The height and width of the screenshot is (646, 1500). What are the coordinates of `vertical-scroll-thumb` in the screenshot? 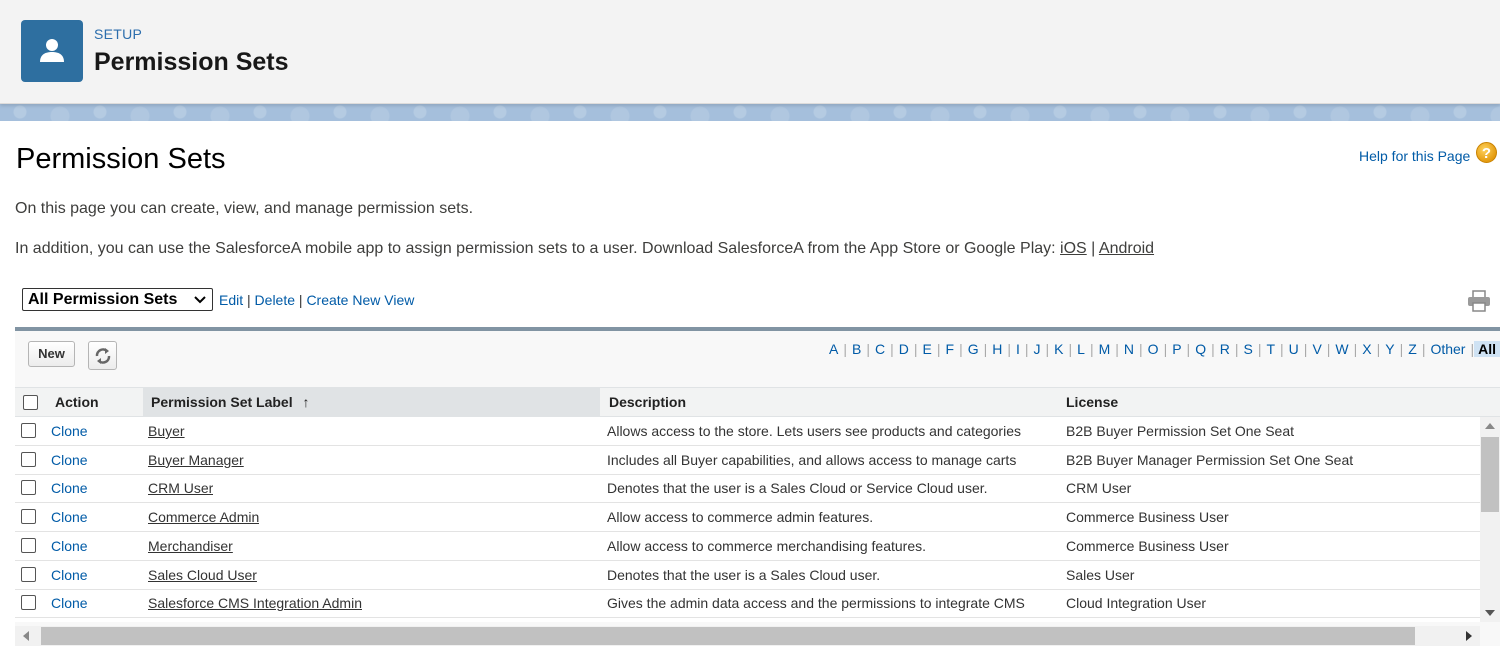 It's located at (1490, 474).